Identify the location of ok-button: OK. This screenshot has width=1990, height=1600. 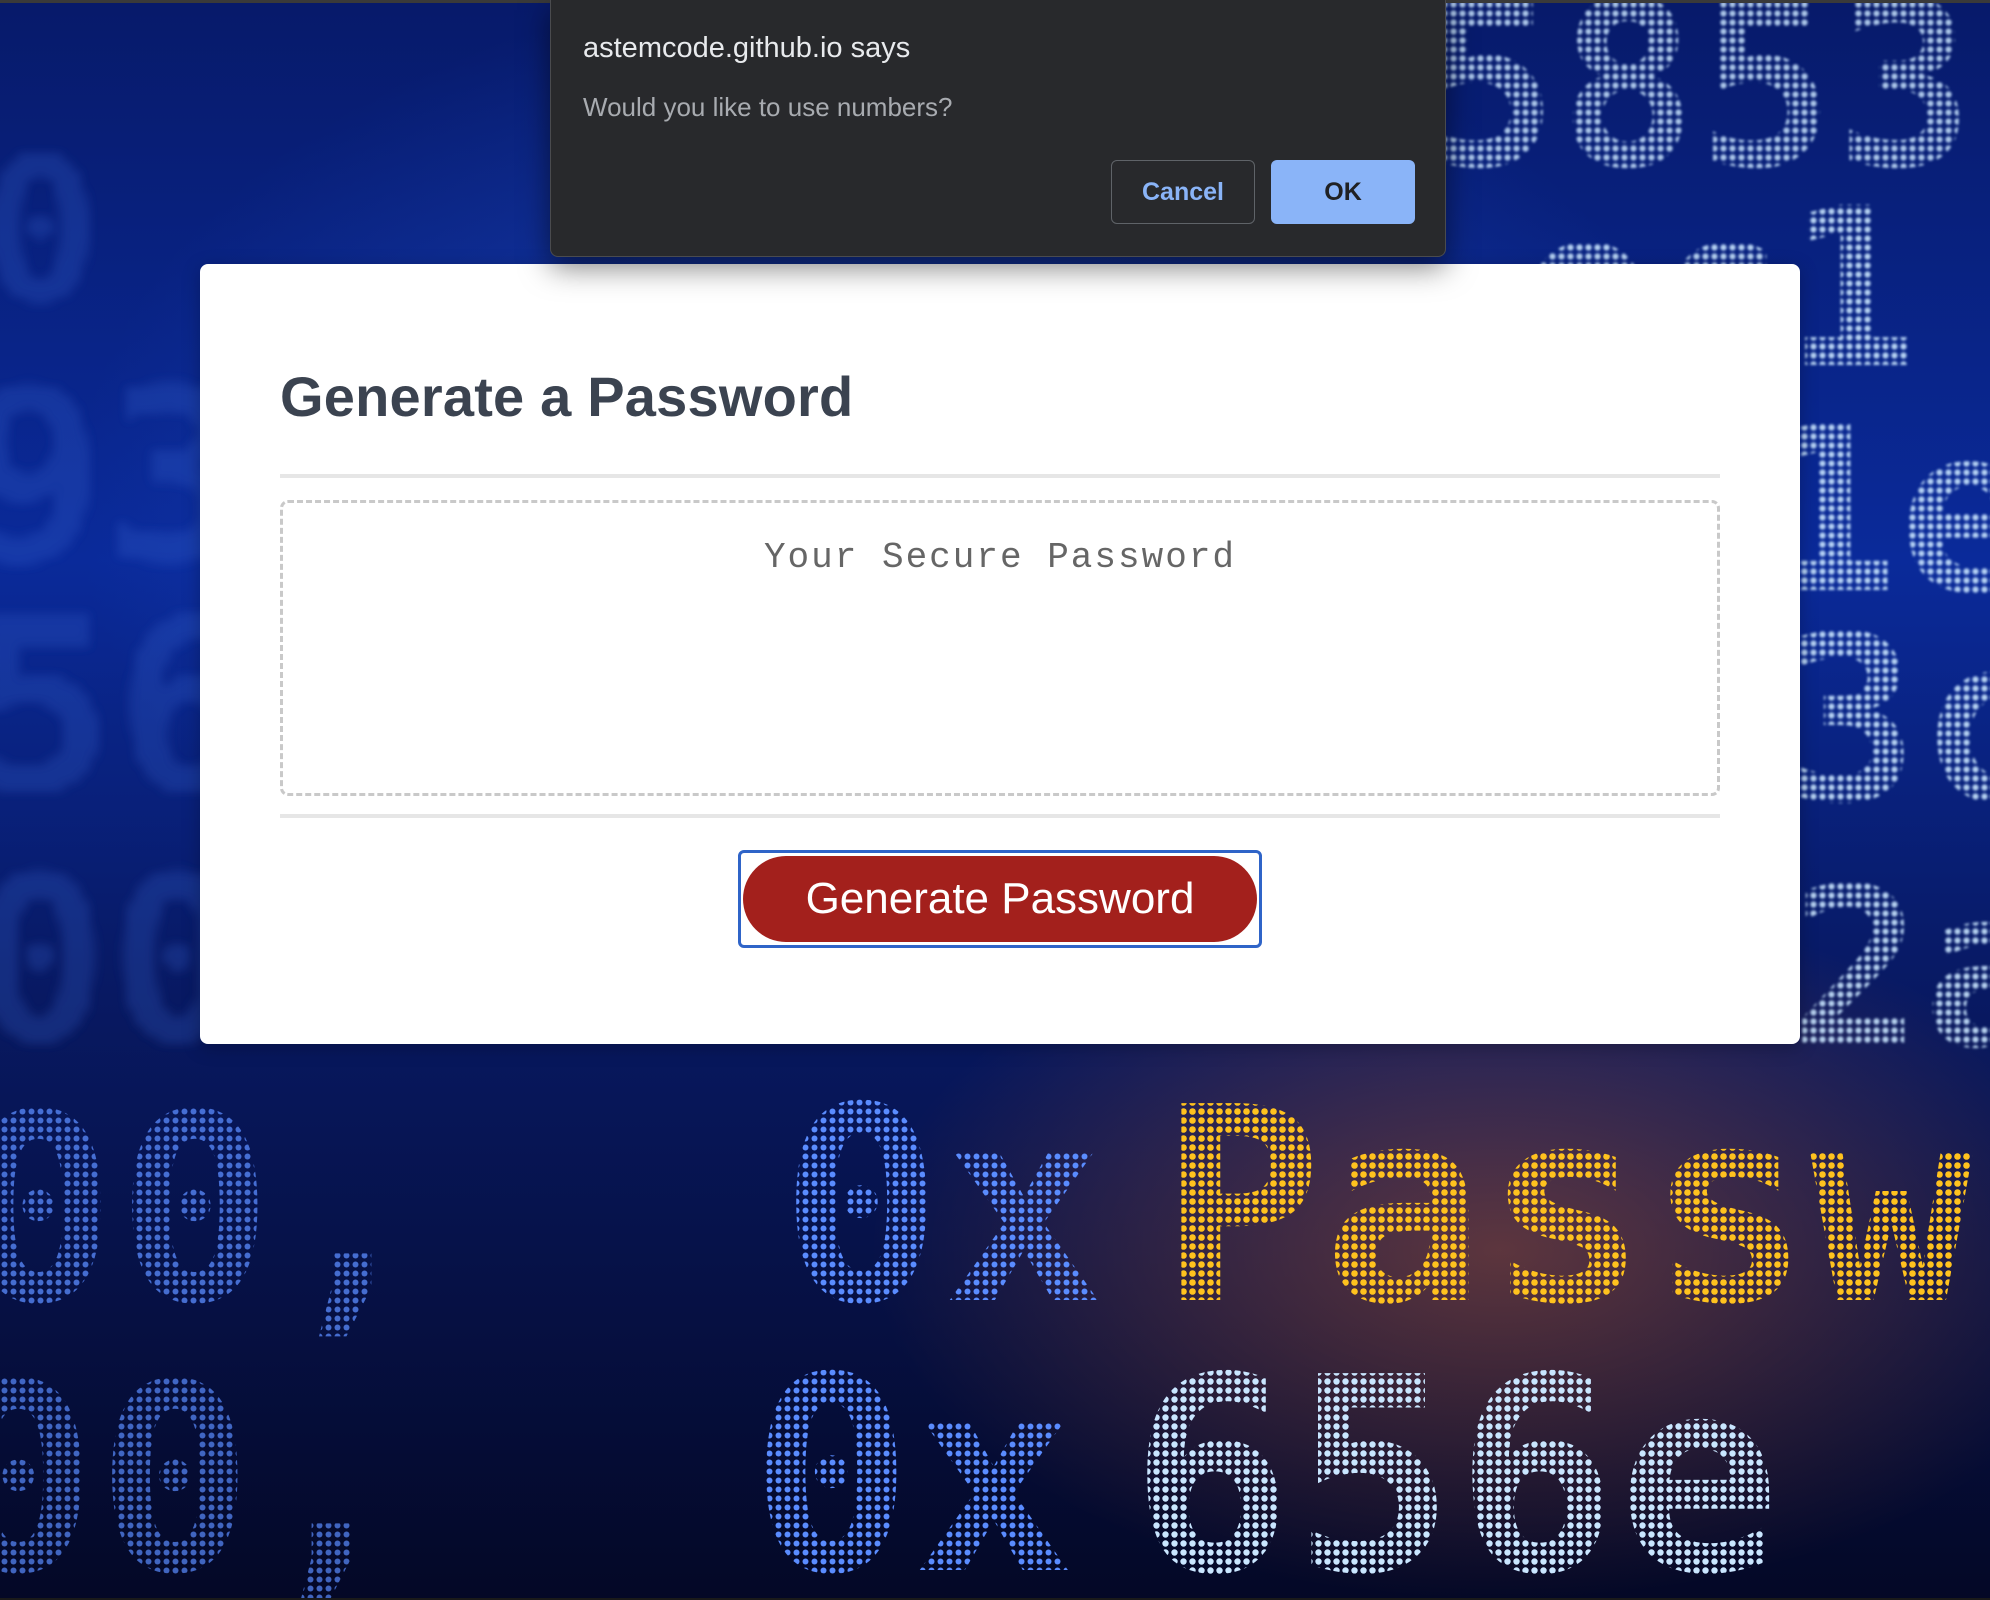
(1343, 192).